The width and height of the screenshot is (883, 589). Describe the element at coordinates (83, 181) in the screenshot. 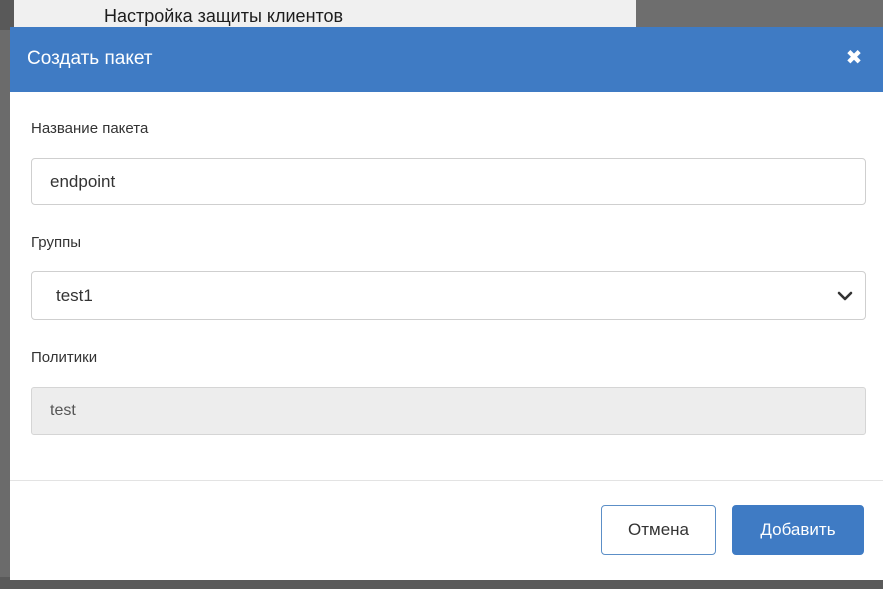

I see `package-name-value: endpoint` at that location.